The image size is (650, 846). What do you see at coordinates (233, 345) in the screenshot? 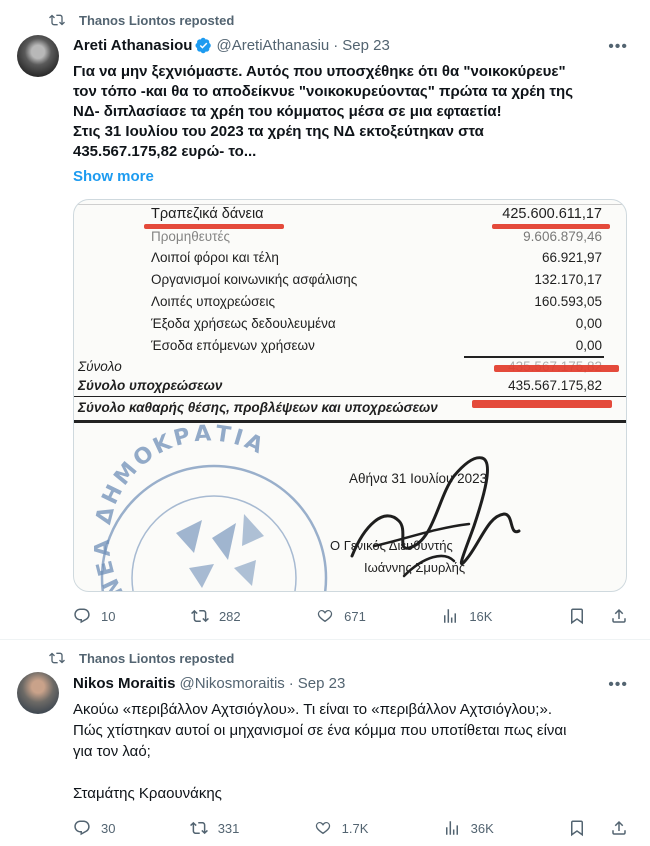
I see `doc-row-label: Έσοδα επόμενων χρήσεων` at bounding box center [233, 345].